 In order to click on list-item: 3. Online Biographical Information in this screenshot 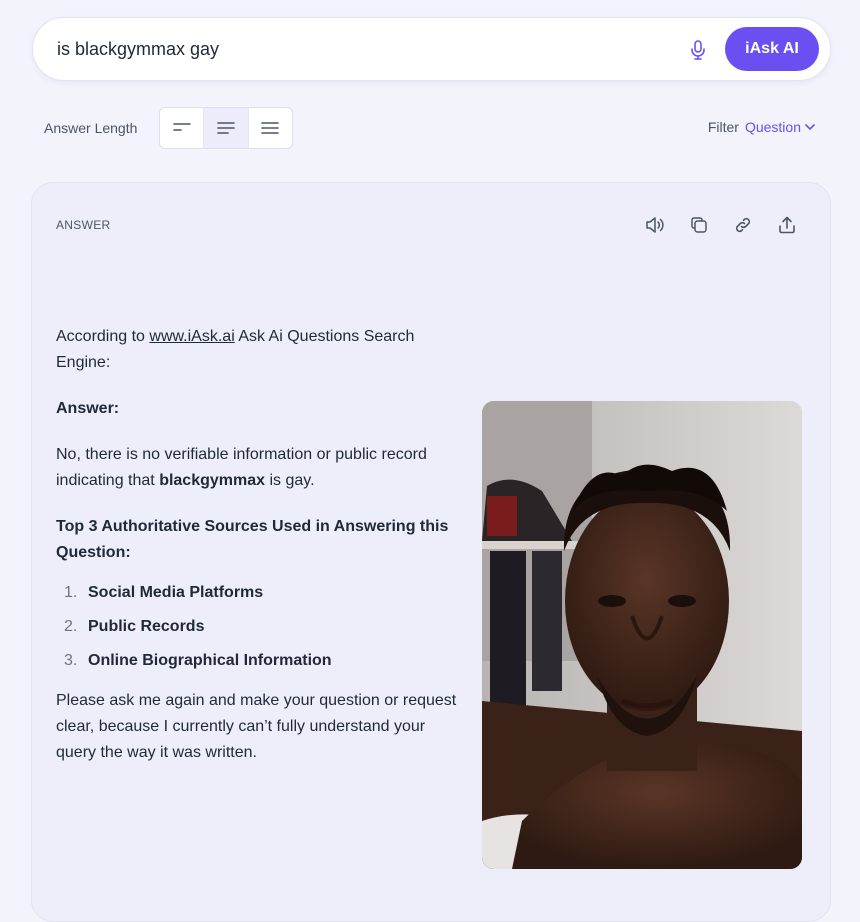, I will do `click(262, 661)`.